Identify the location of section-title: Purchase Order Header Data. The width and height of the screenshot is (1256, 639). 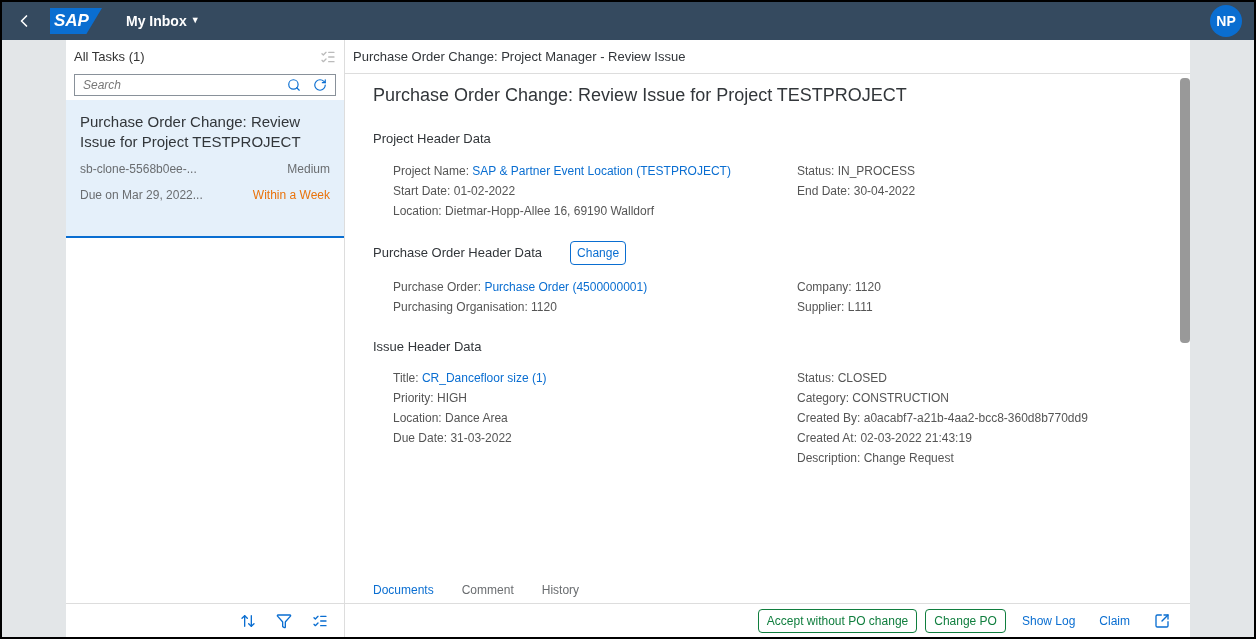
(458, 252).